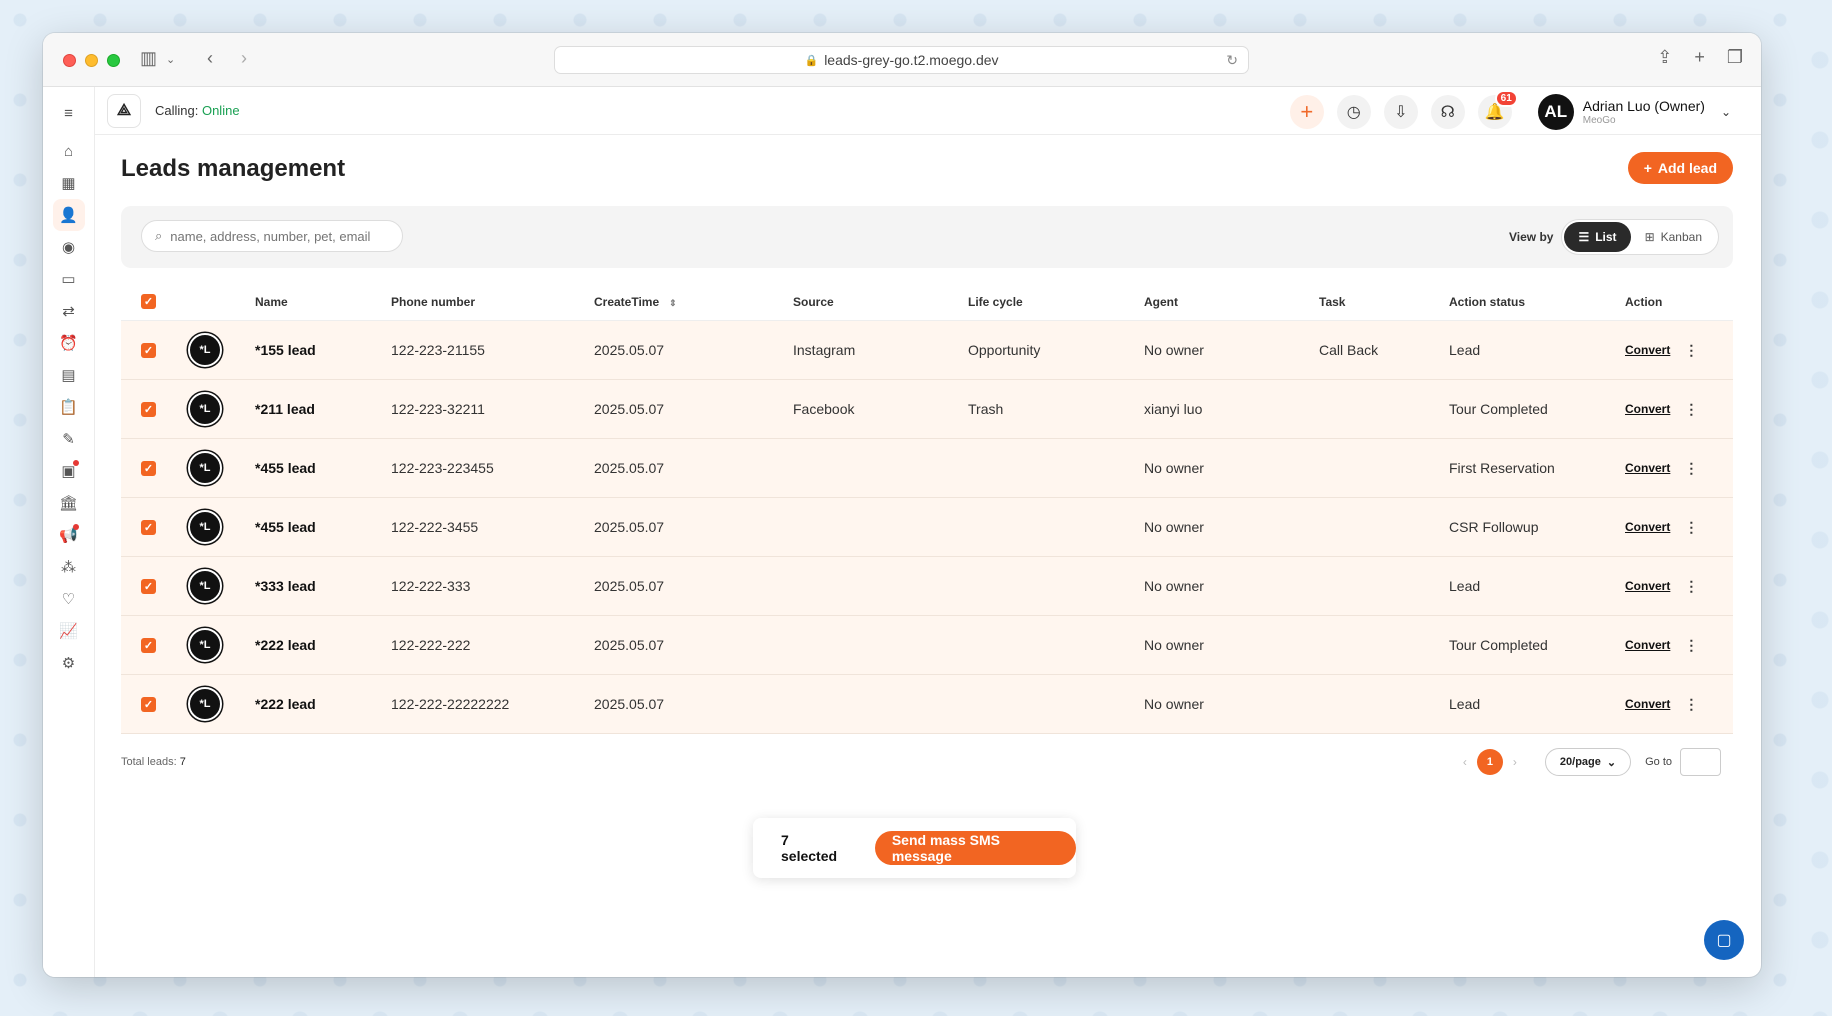 Image resolution: width=1832 pixels, height=1016 pixels. I want to click on calling-status: Calling: Online, so click(197, 110).